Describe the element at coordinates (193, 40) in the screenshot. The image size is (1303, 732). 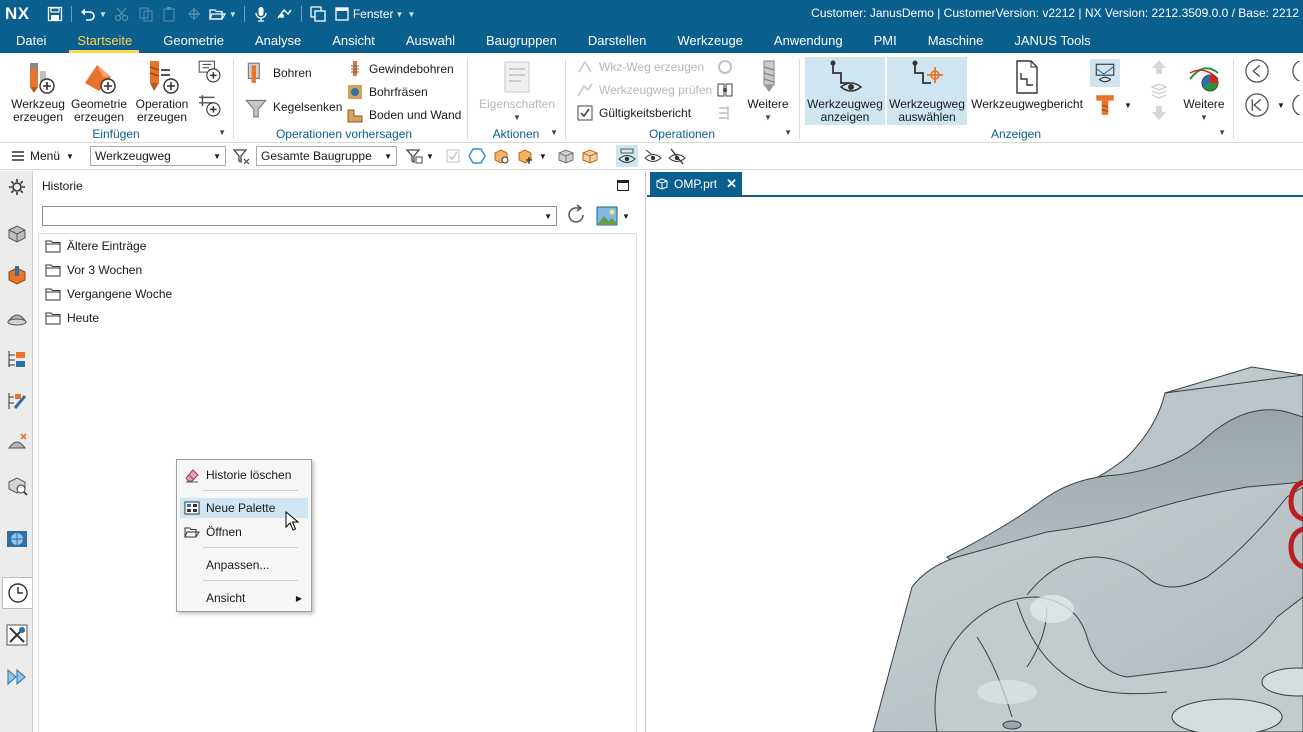
I see `tab-geometrie: Geometrie` at that location.